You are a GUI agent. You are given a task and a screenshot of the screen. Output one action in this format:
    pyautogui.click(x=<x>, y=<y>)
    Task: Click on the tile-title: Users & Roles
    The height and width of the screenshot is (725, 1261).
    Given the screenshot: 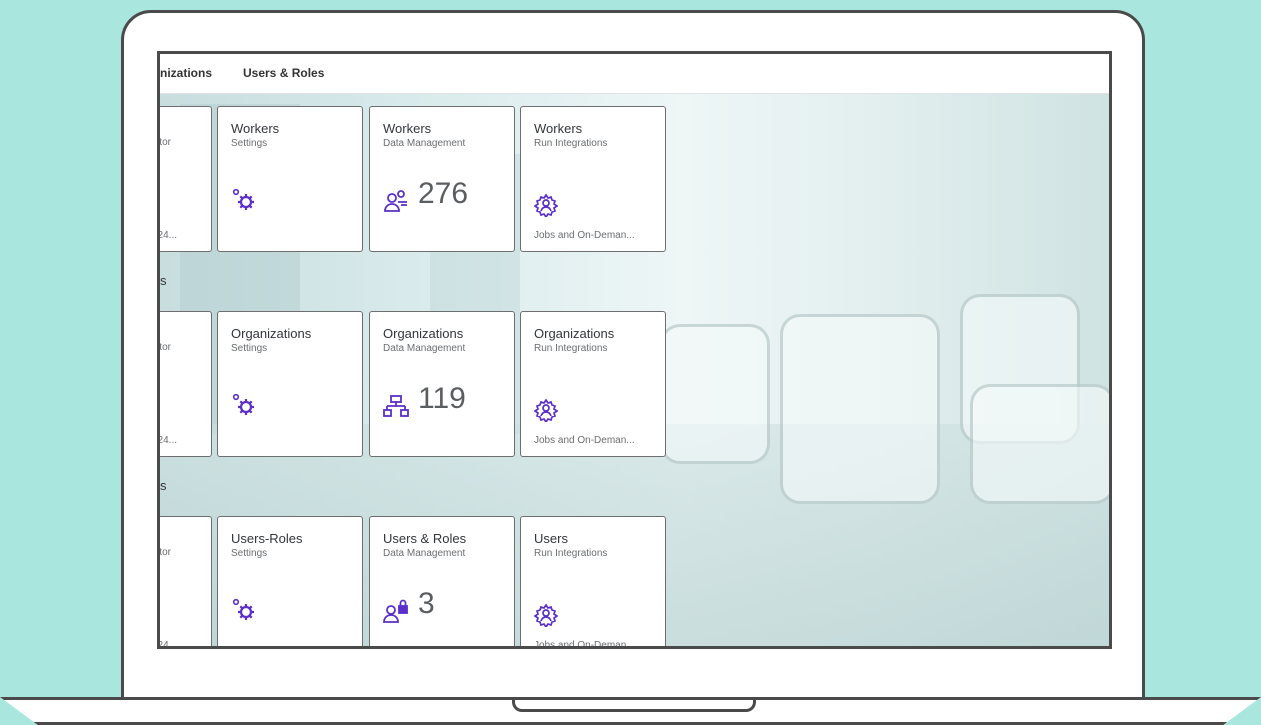 What is the action you would take?
    pyautogui.click(x=425, y=538)
    